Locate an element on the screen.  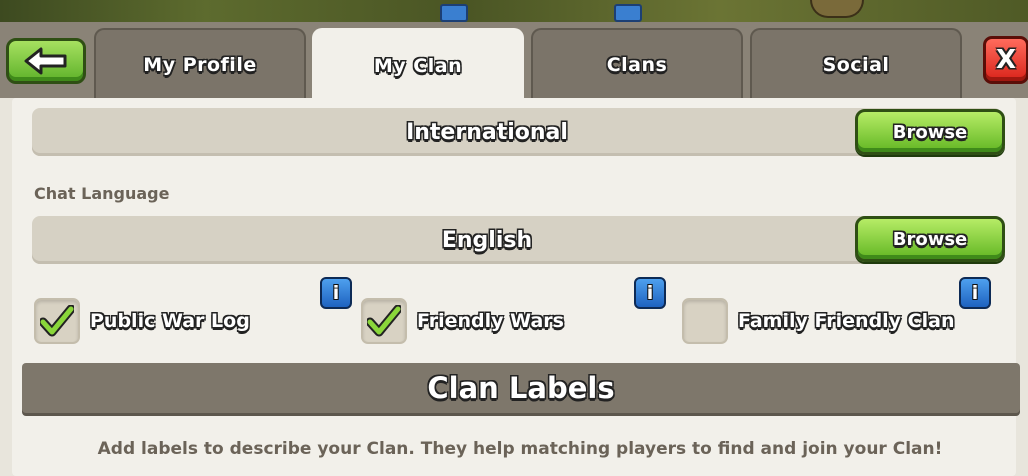
tab-social: Social is located at coordinates (856, 64).